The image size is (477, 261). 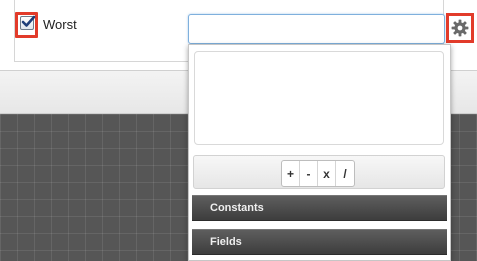 I want to click on multiply-operator-button: x, so click(x=327, y=173).